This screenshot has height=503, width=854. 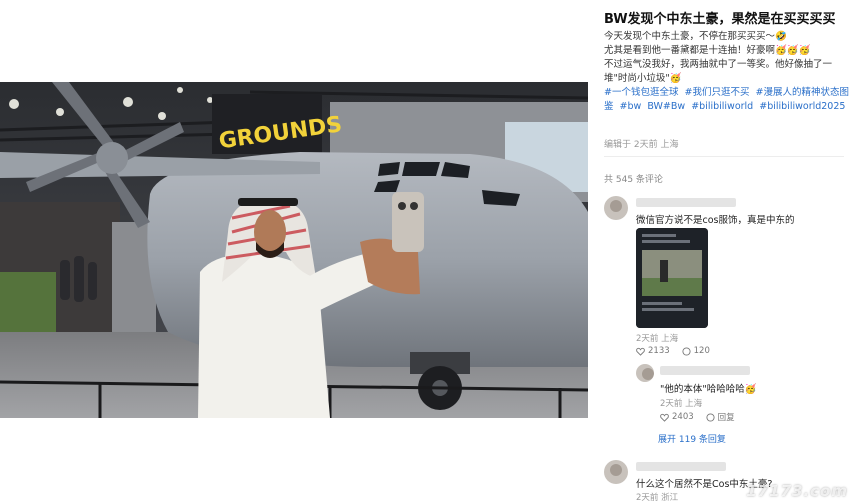 What do you see at coordinates (643, 78) in the screenshot?
I see `post-body-line: 堆"时尚小垃圾"🥳` at bounding box center [643, 78].